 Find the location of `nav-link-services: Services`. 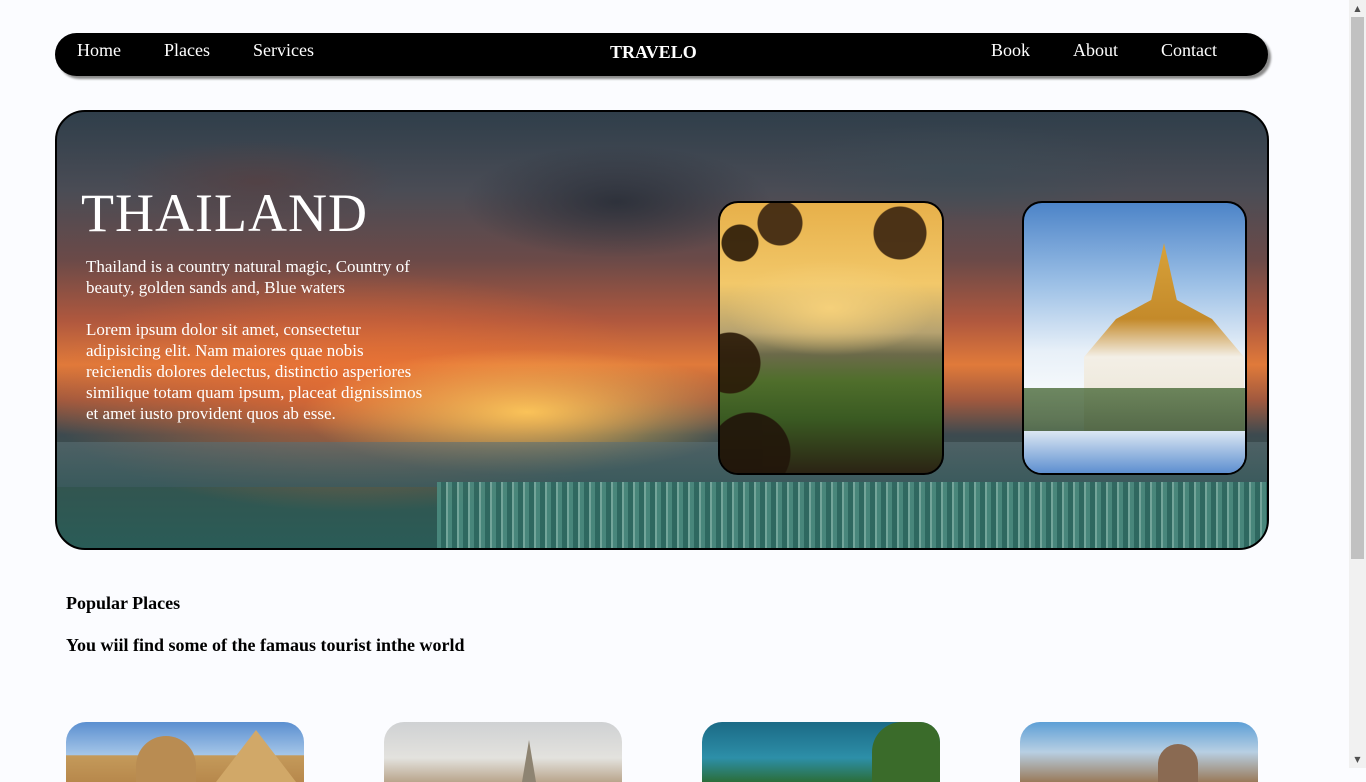

nav-link-services: Services is located at coordinates (283, 50).